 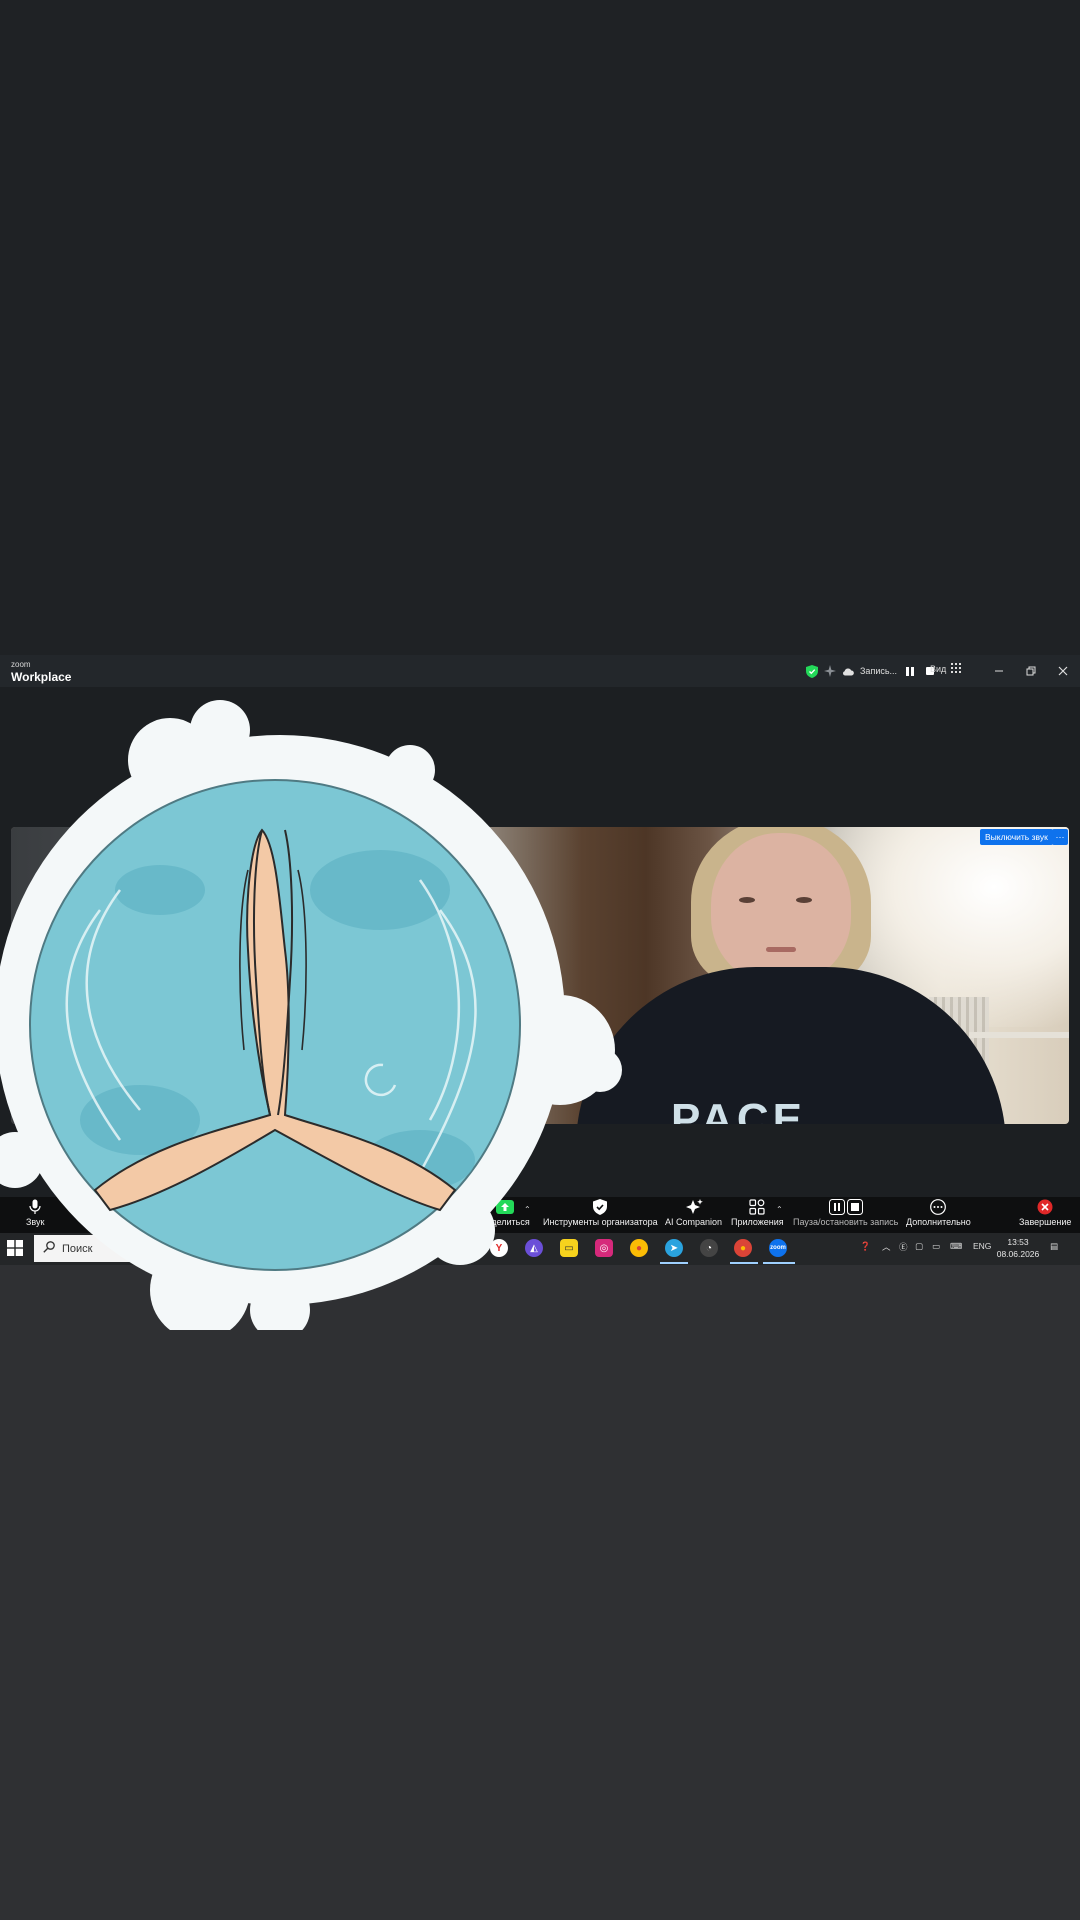 What do you see at coordinates (1060, 837) in the screenshot?
I see `participant-more-button: ···` at bounding box center [1060, 837].